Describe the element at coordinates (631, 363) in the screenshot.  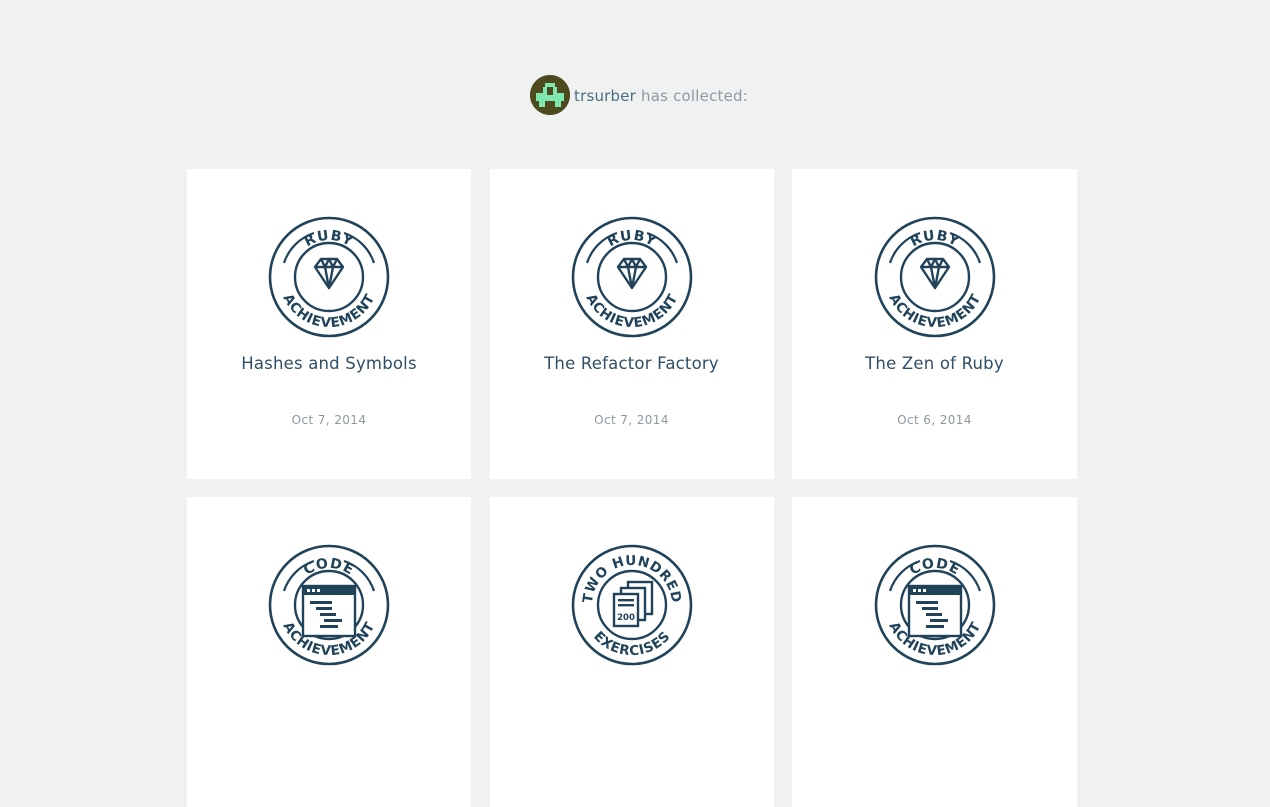
I see `achievement-title: The Refactor Factory` at that location.